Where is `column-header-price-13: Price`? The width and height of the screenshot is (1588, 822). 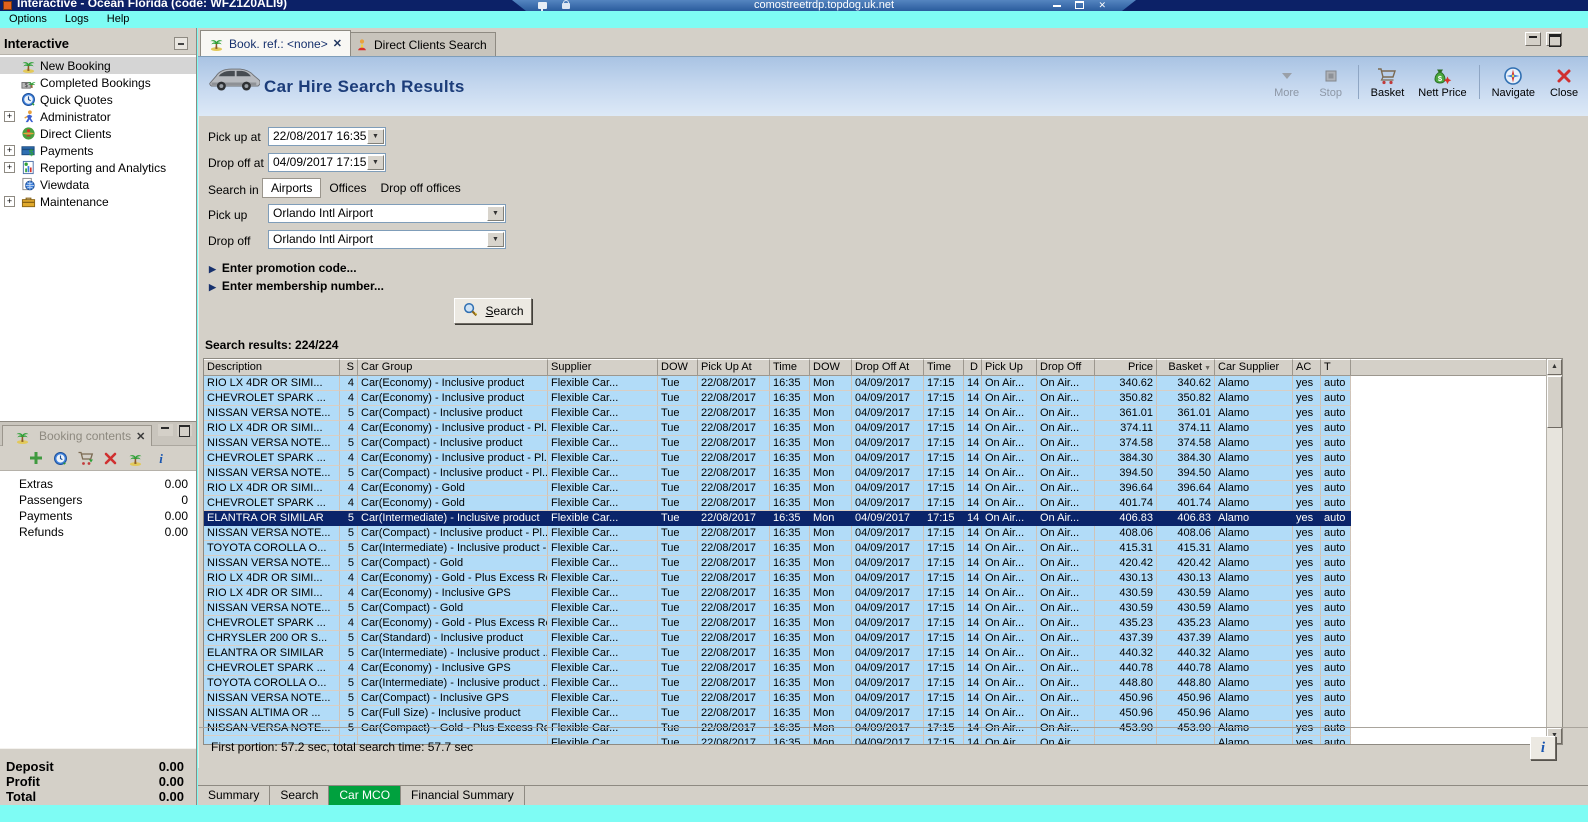 column-header-price-13: Price is located at coordinates (1126, 367).